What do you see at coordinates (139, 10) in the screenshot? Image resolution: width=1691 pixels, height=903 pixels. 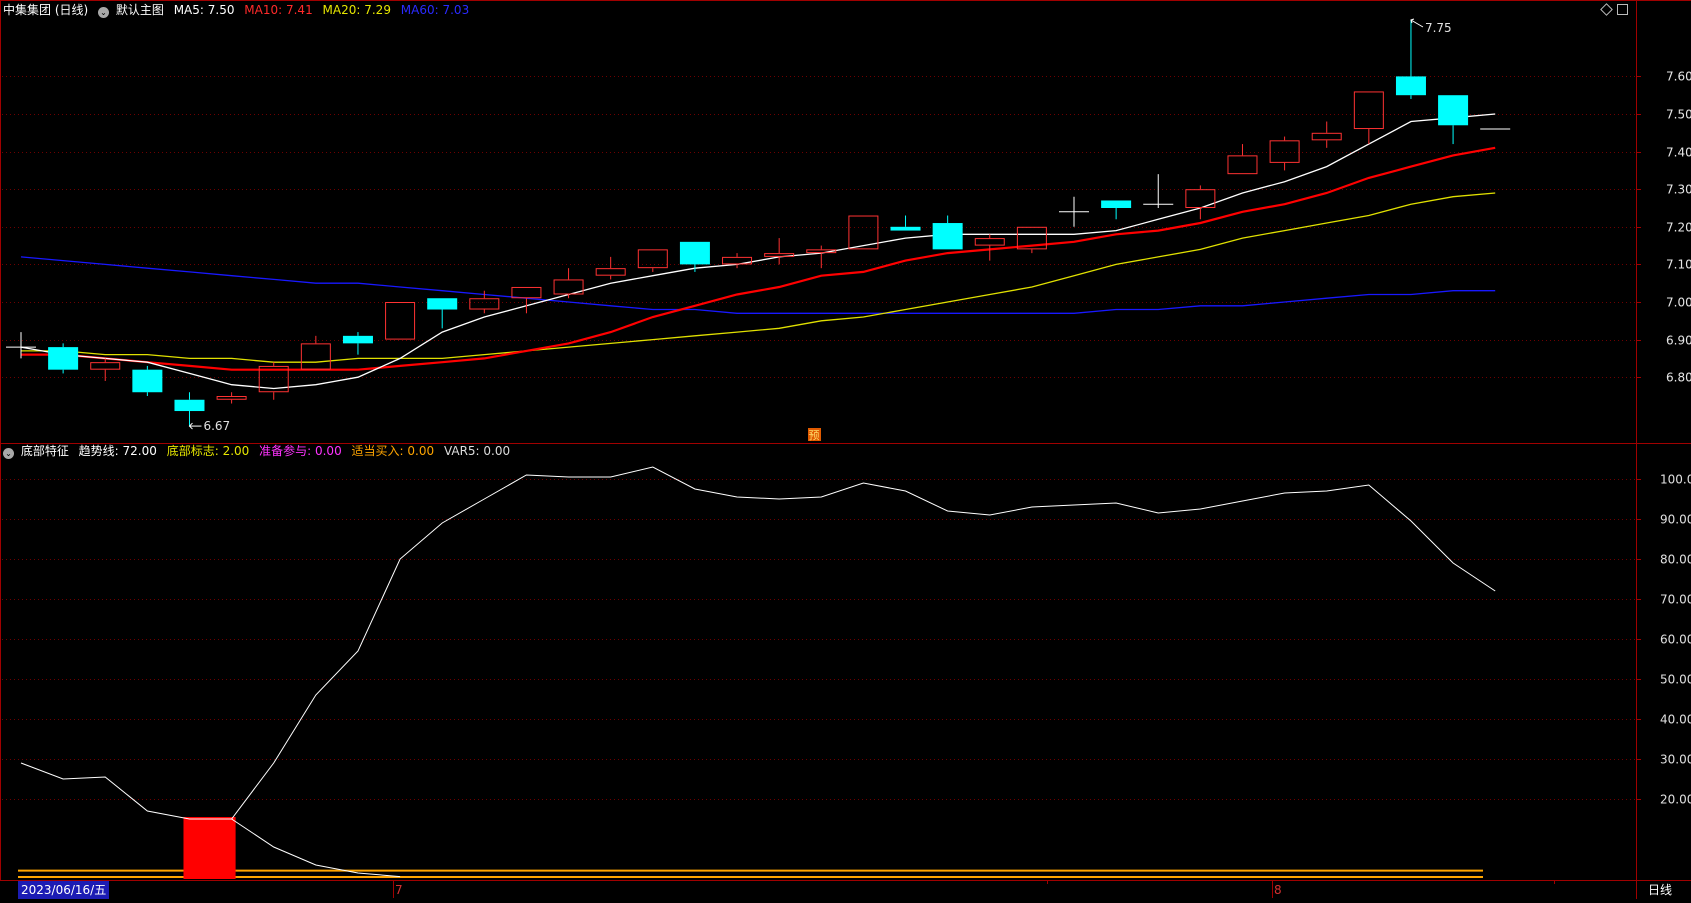 I see `template-label: 默认主图` at bounding box center [139, 10].